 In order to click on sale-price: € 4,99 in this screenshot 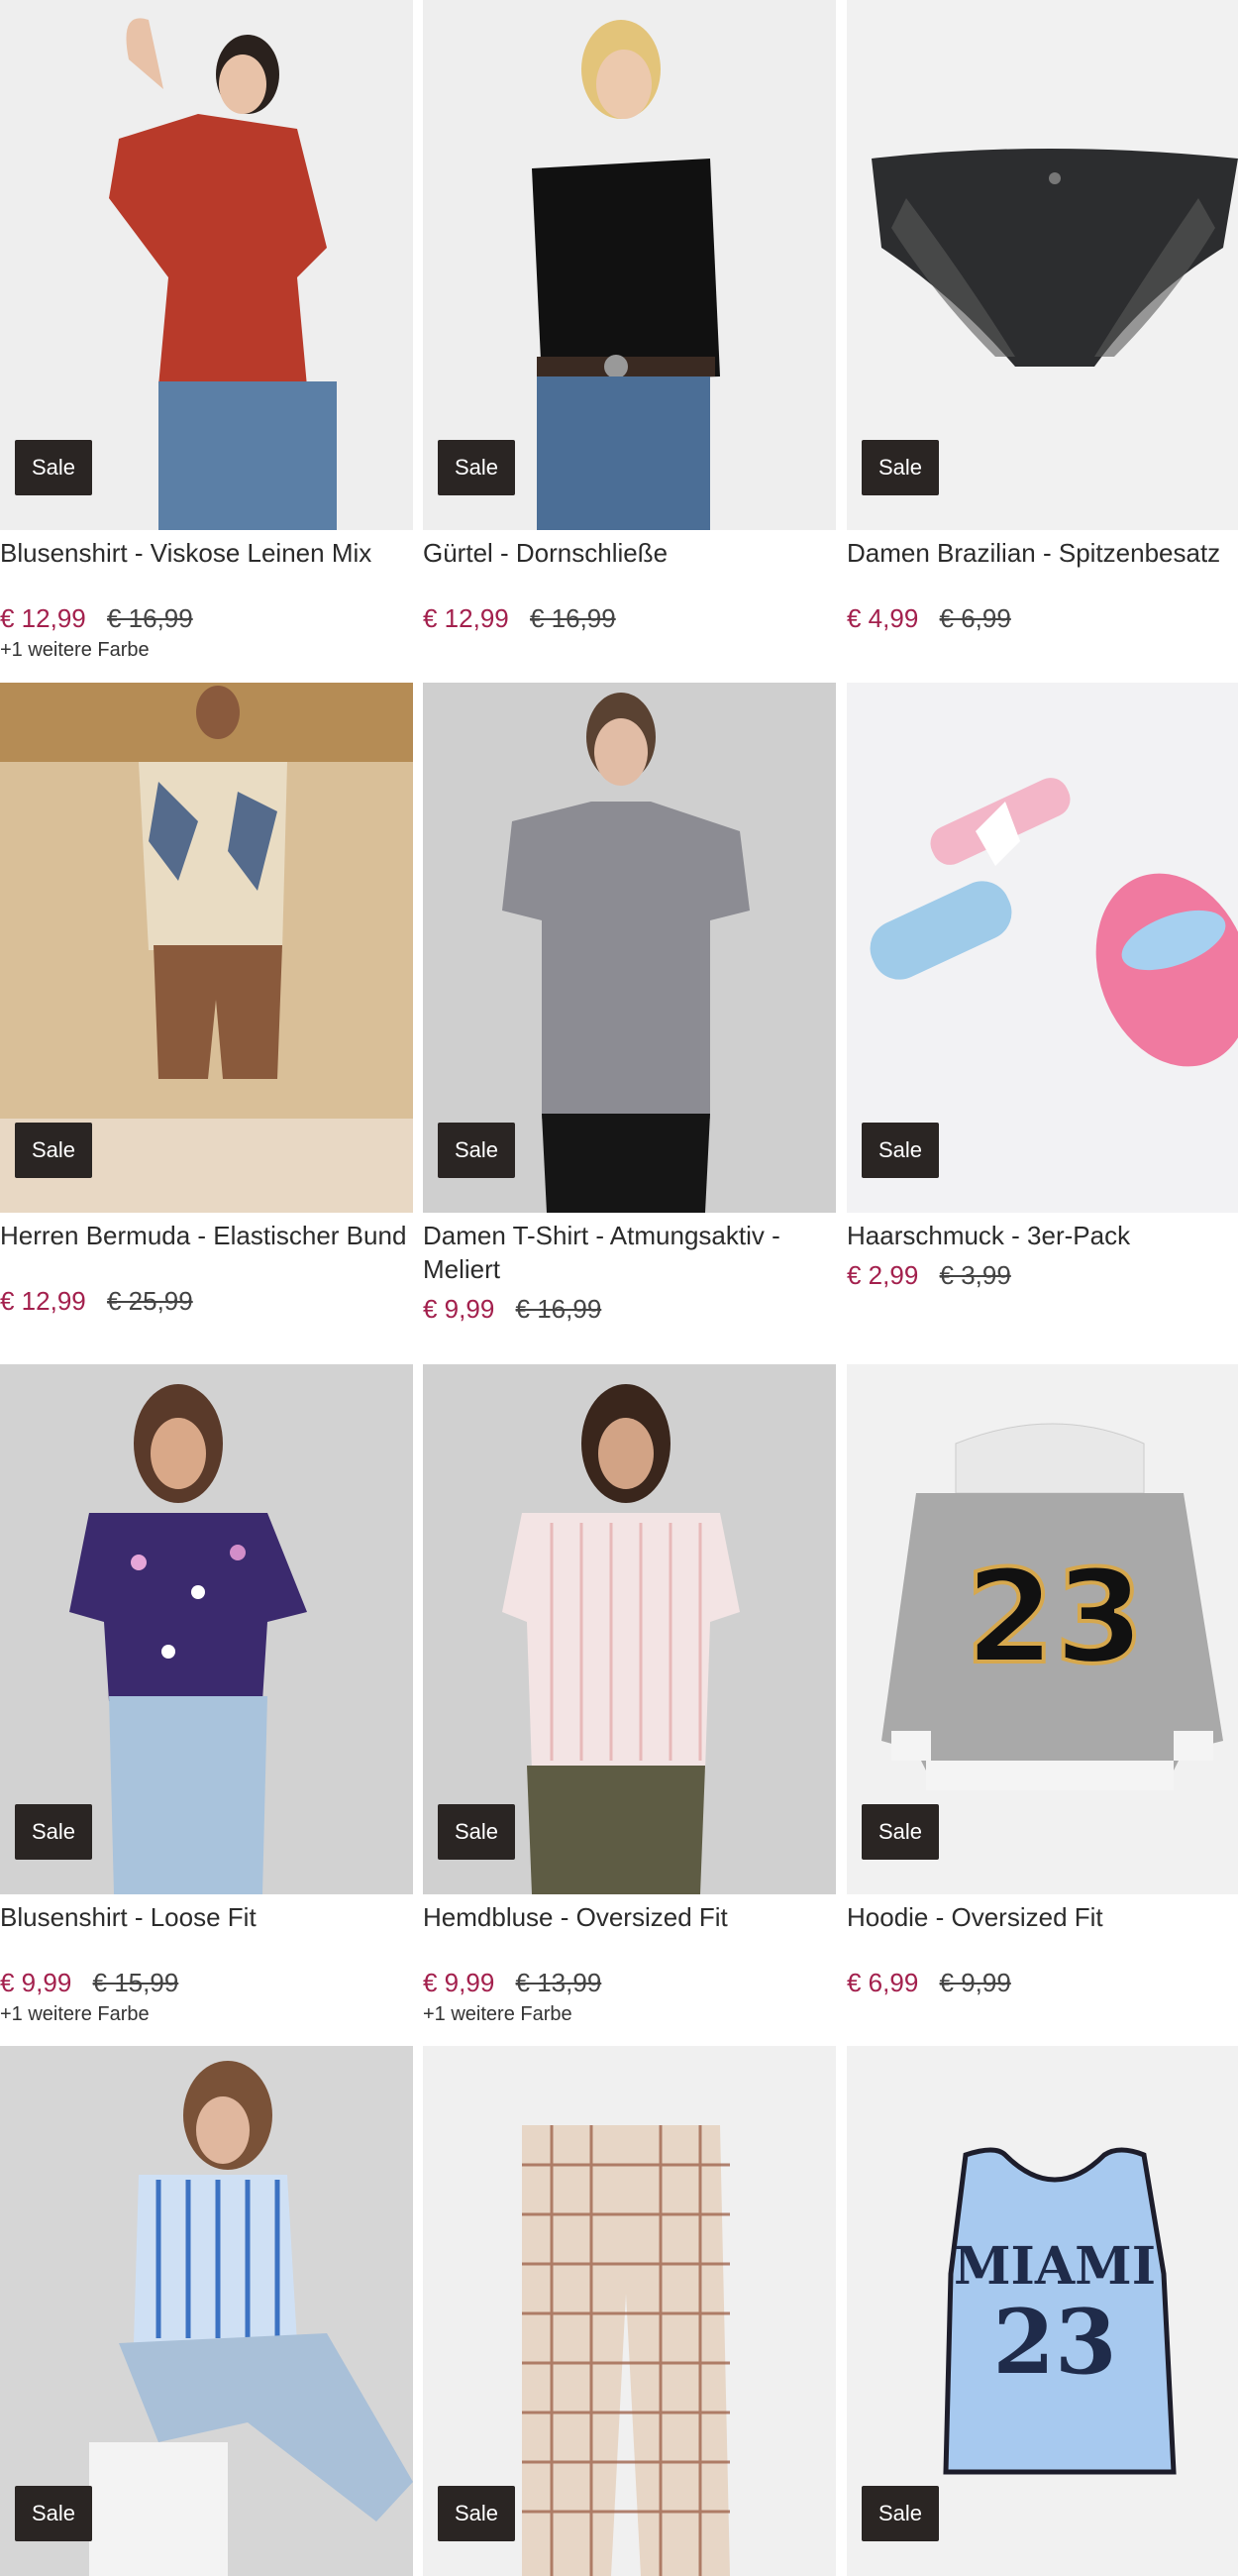, I will do `click(883, 618)`.